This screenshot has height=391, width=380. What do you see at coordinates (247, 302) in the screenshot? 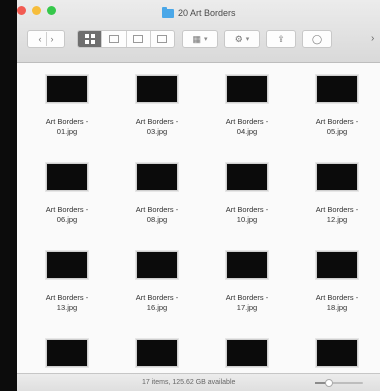
I see `file-name: Art Borders - 17.jpg` at bounding box center [247, 302].